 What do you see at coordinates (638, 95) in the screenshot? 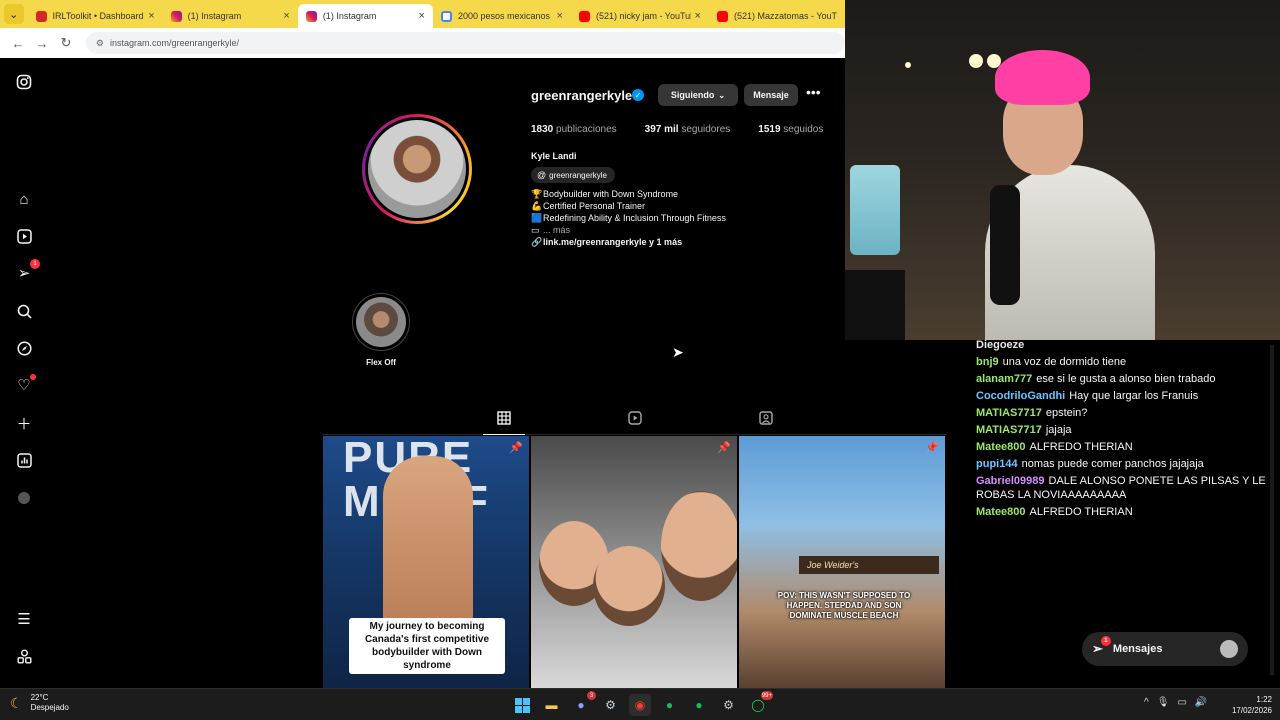
I see `verified-badge-icon: ✓` at bounding box center [638, 95].